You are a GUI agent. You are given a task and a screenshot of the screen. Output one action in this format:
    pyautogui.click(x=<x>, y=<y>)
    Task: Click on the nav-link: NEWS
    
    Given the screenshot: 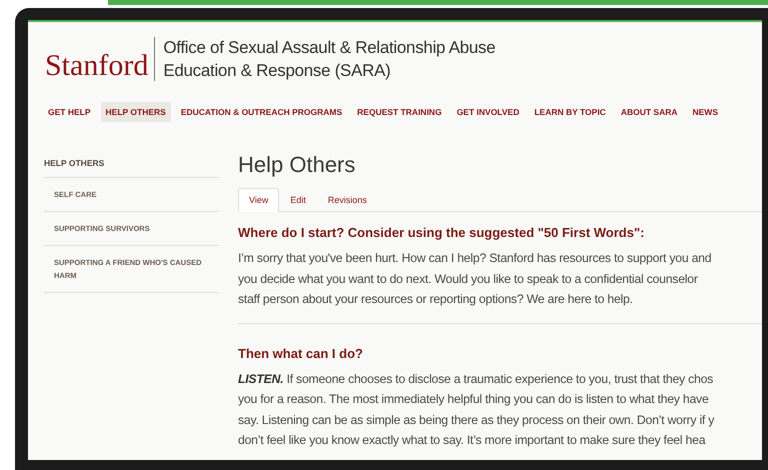 What is the action you would take?
    pyautogui.click(x=705, y=112)
    